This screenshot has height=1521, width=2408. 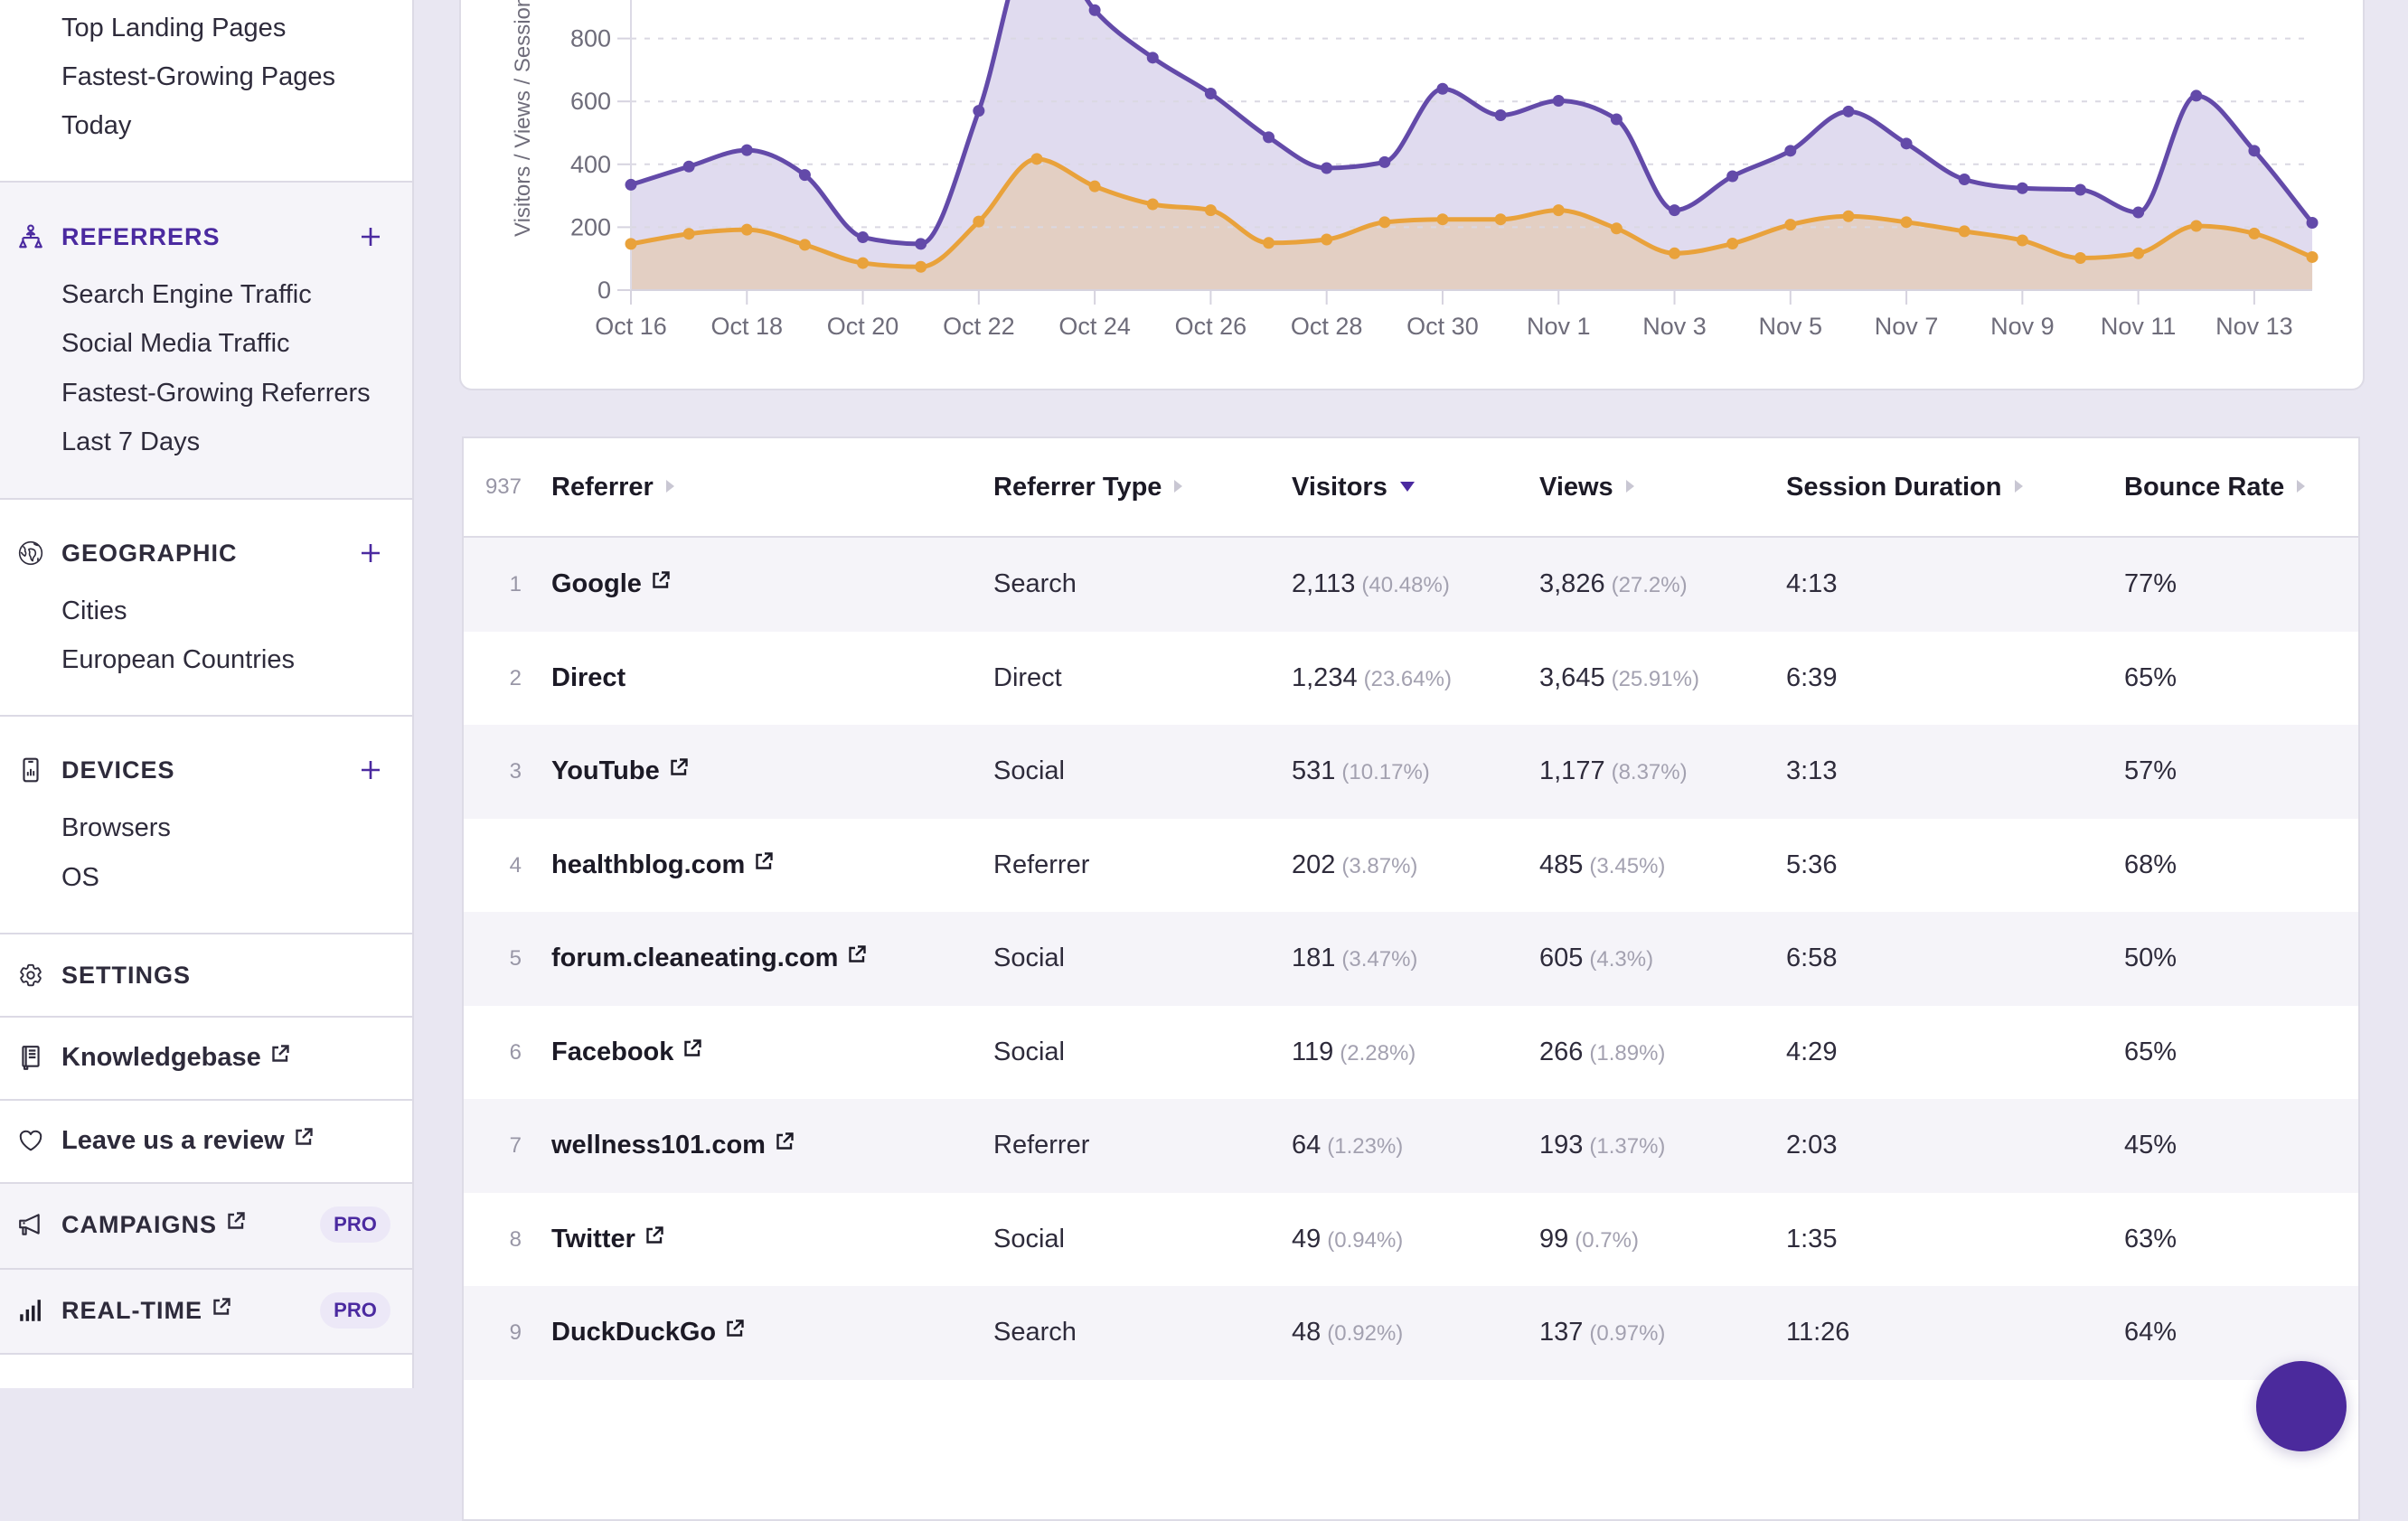 What do you see at coordinates (116, 828) in the screenshot?
I see `sidebar-item-browsers: Browsers` at bounding box center [116, 828].